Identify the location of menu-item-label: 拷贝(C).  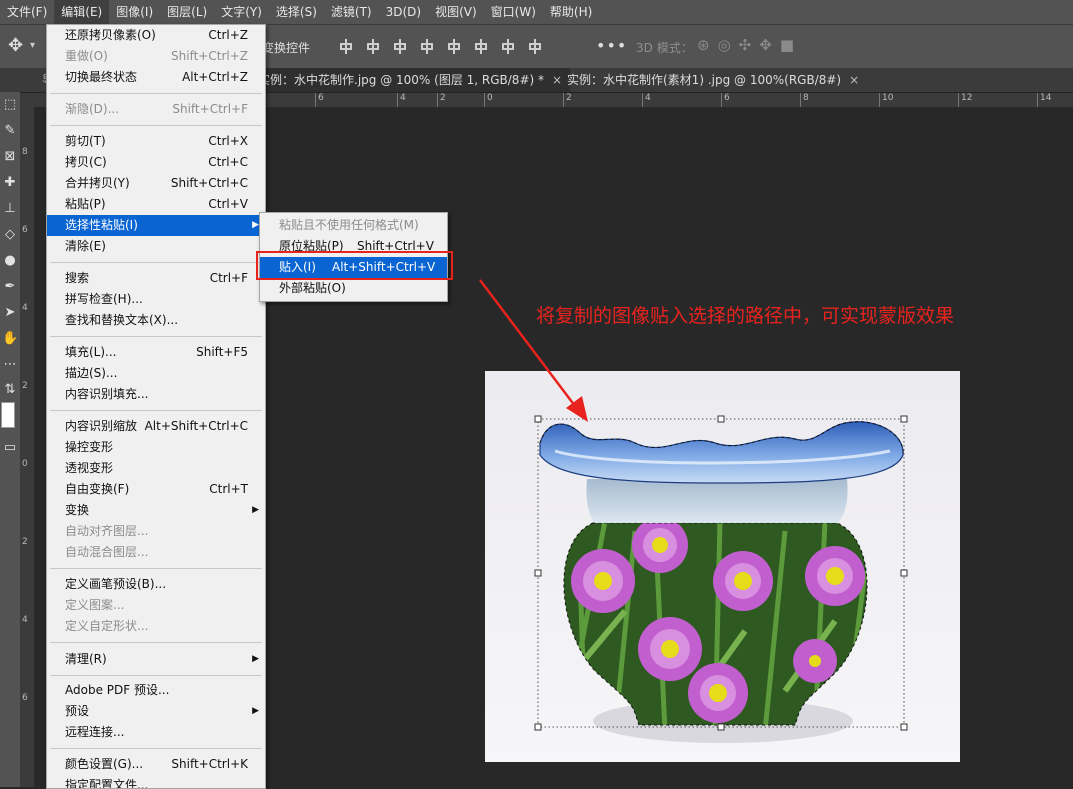
(86, 162).